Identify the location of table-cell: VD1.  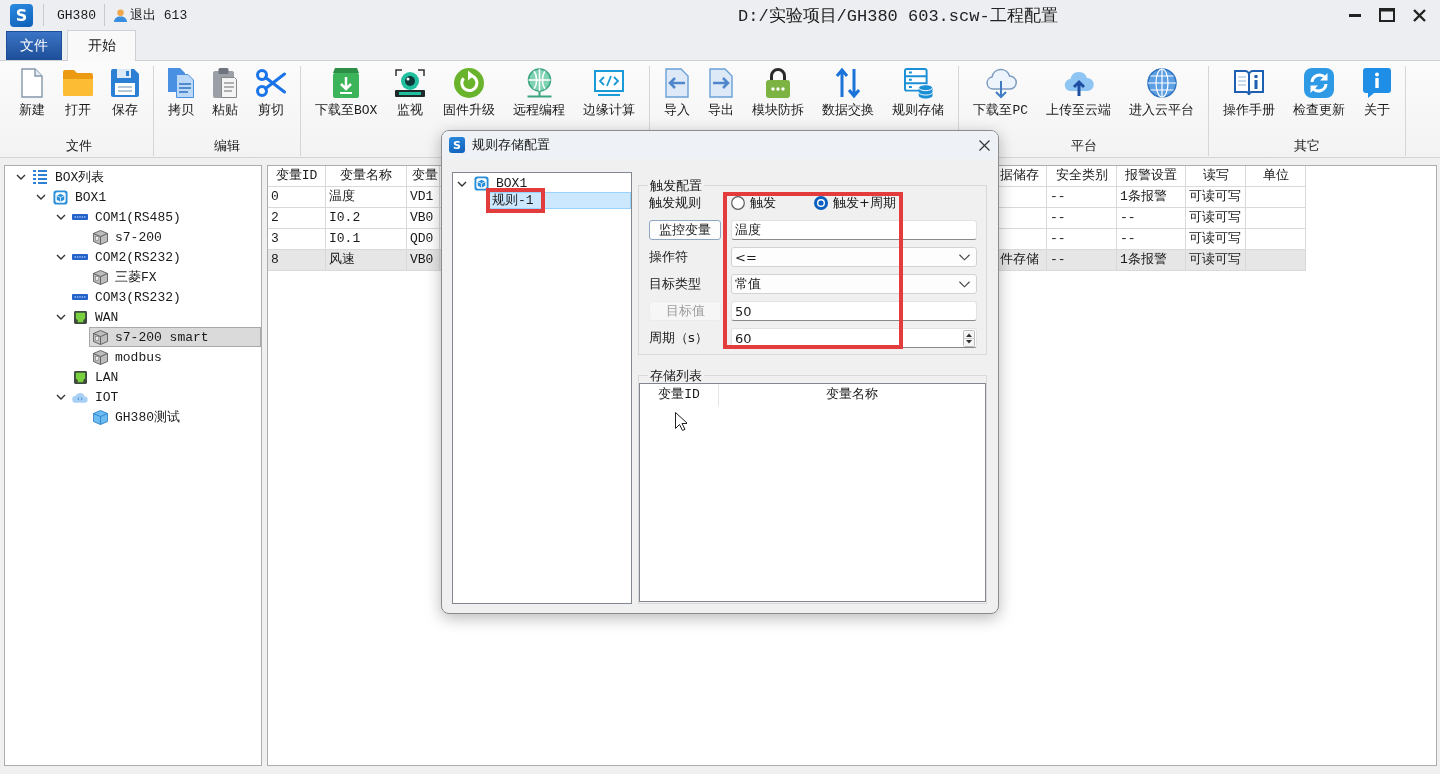
(423, 197).